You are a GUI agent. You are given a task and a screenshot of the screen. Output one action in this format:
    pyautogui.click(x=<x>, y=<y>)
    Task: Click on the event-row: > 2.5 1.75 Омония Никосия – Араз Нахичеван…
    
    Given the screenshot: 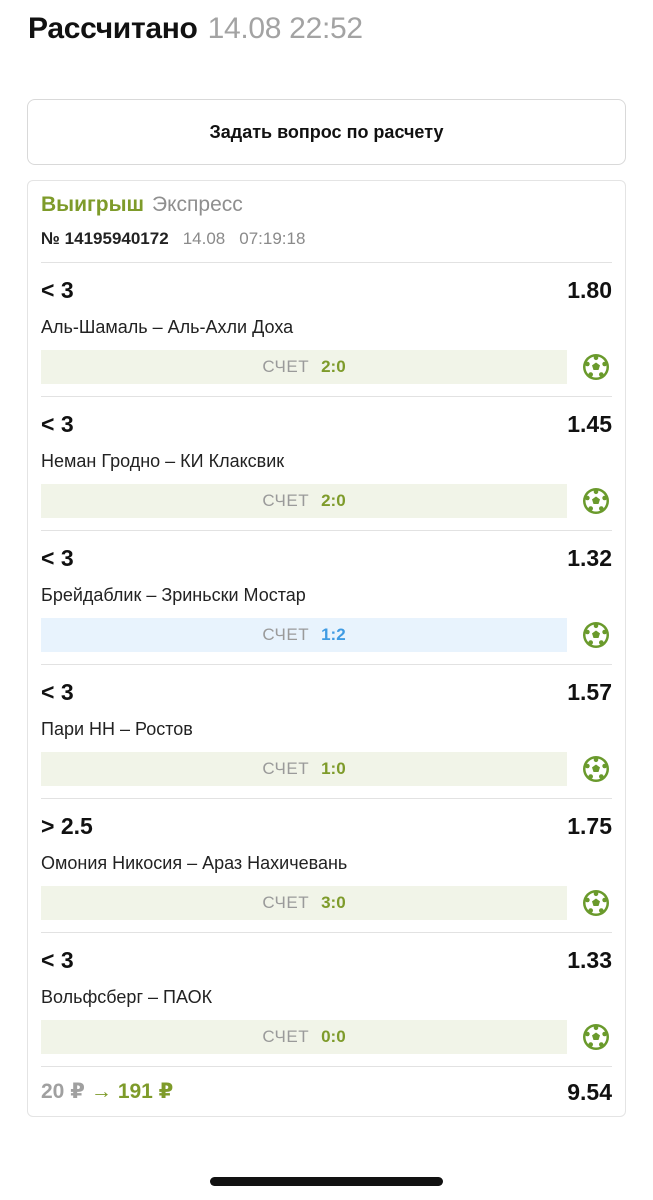 What is the action you would take?
    pyautogui.click(x=326, y=865)
    